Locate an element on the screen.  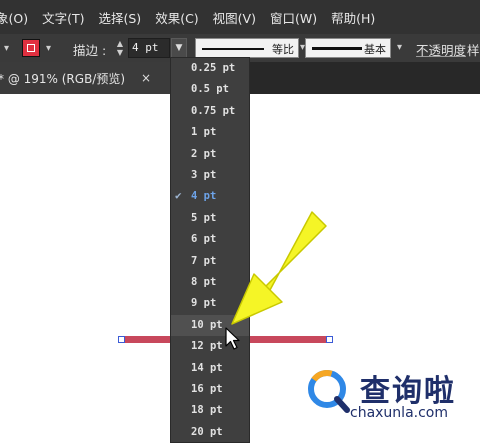
mouse-cursor-icon is located at coordinates (232, 338).